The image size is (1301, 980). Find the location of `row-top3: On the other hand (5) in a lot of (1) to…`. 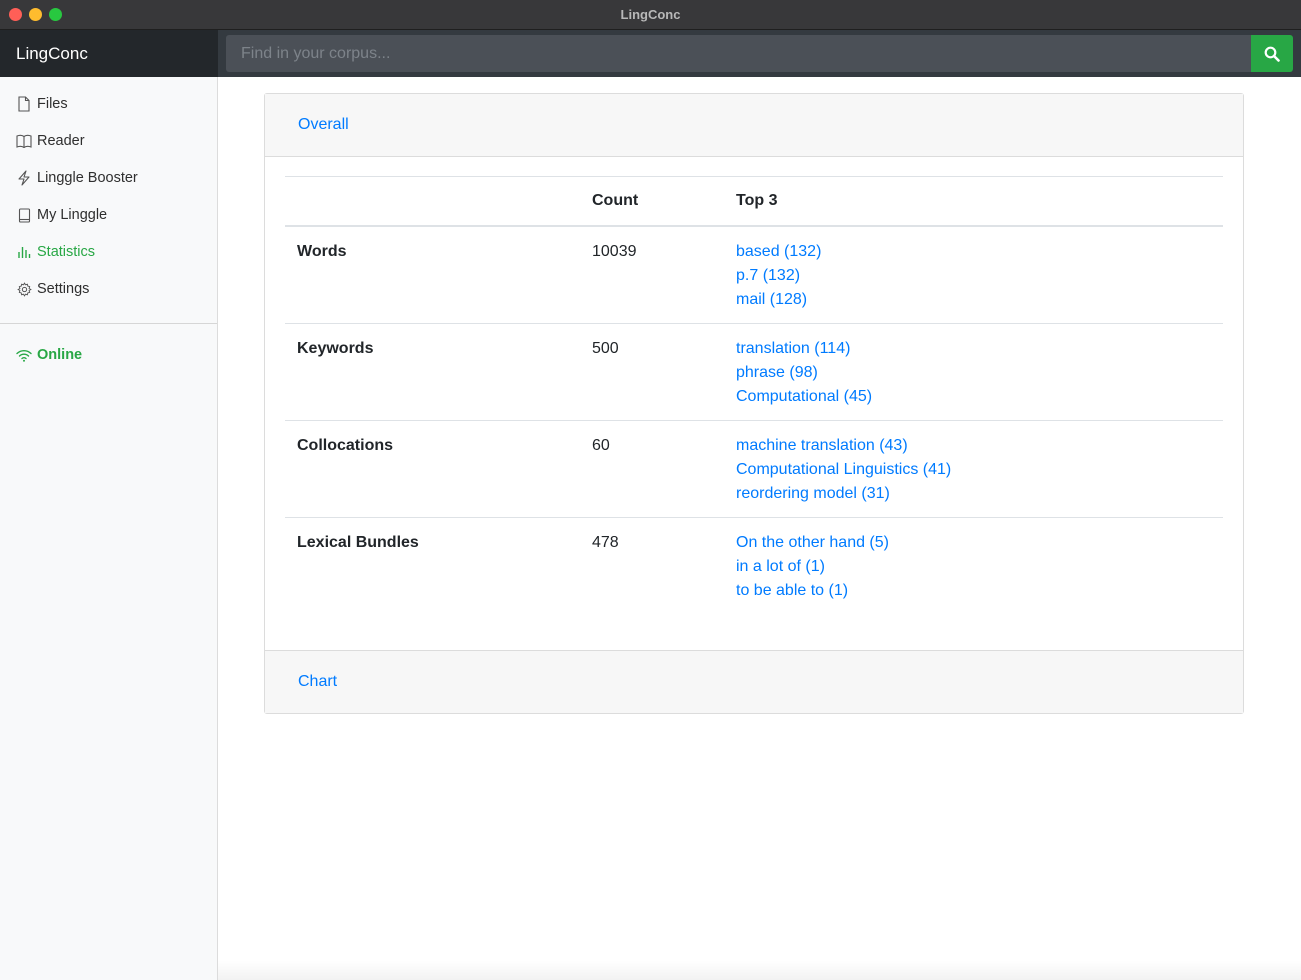

row-top3: On the other hand (5) in a lot of (1) to… is located at coordinates (973, 565).